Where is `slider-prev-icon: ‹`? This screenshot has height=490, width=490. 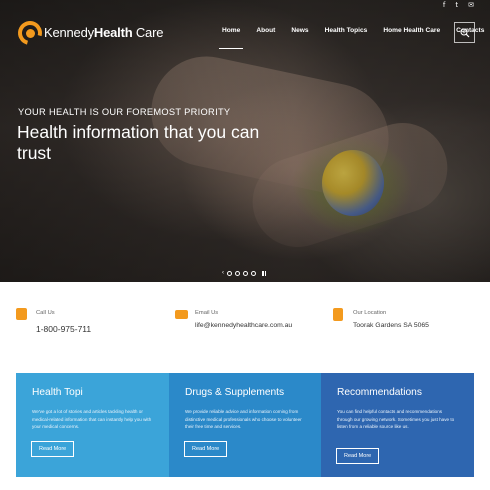
slider-prev-icon: ‹ is located at coordinates (223, 273).